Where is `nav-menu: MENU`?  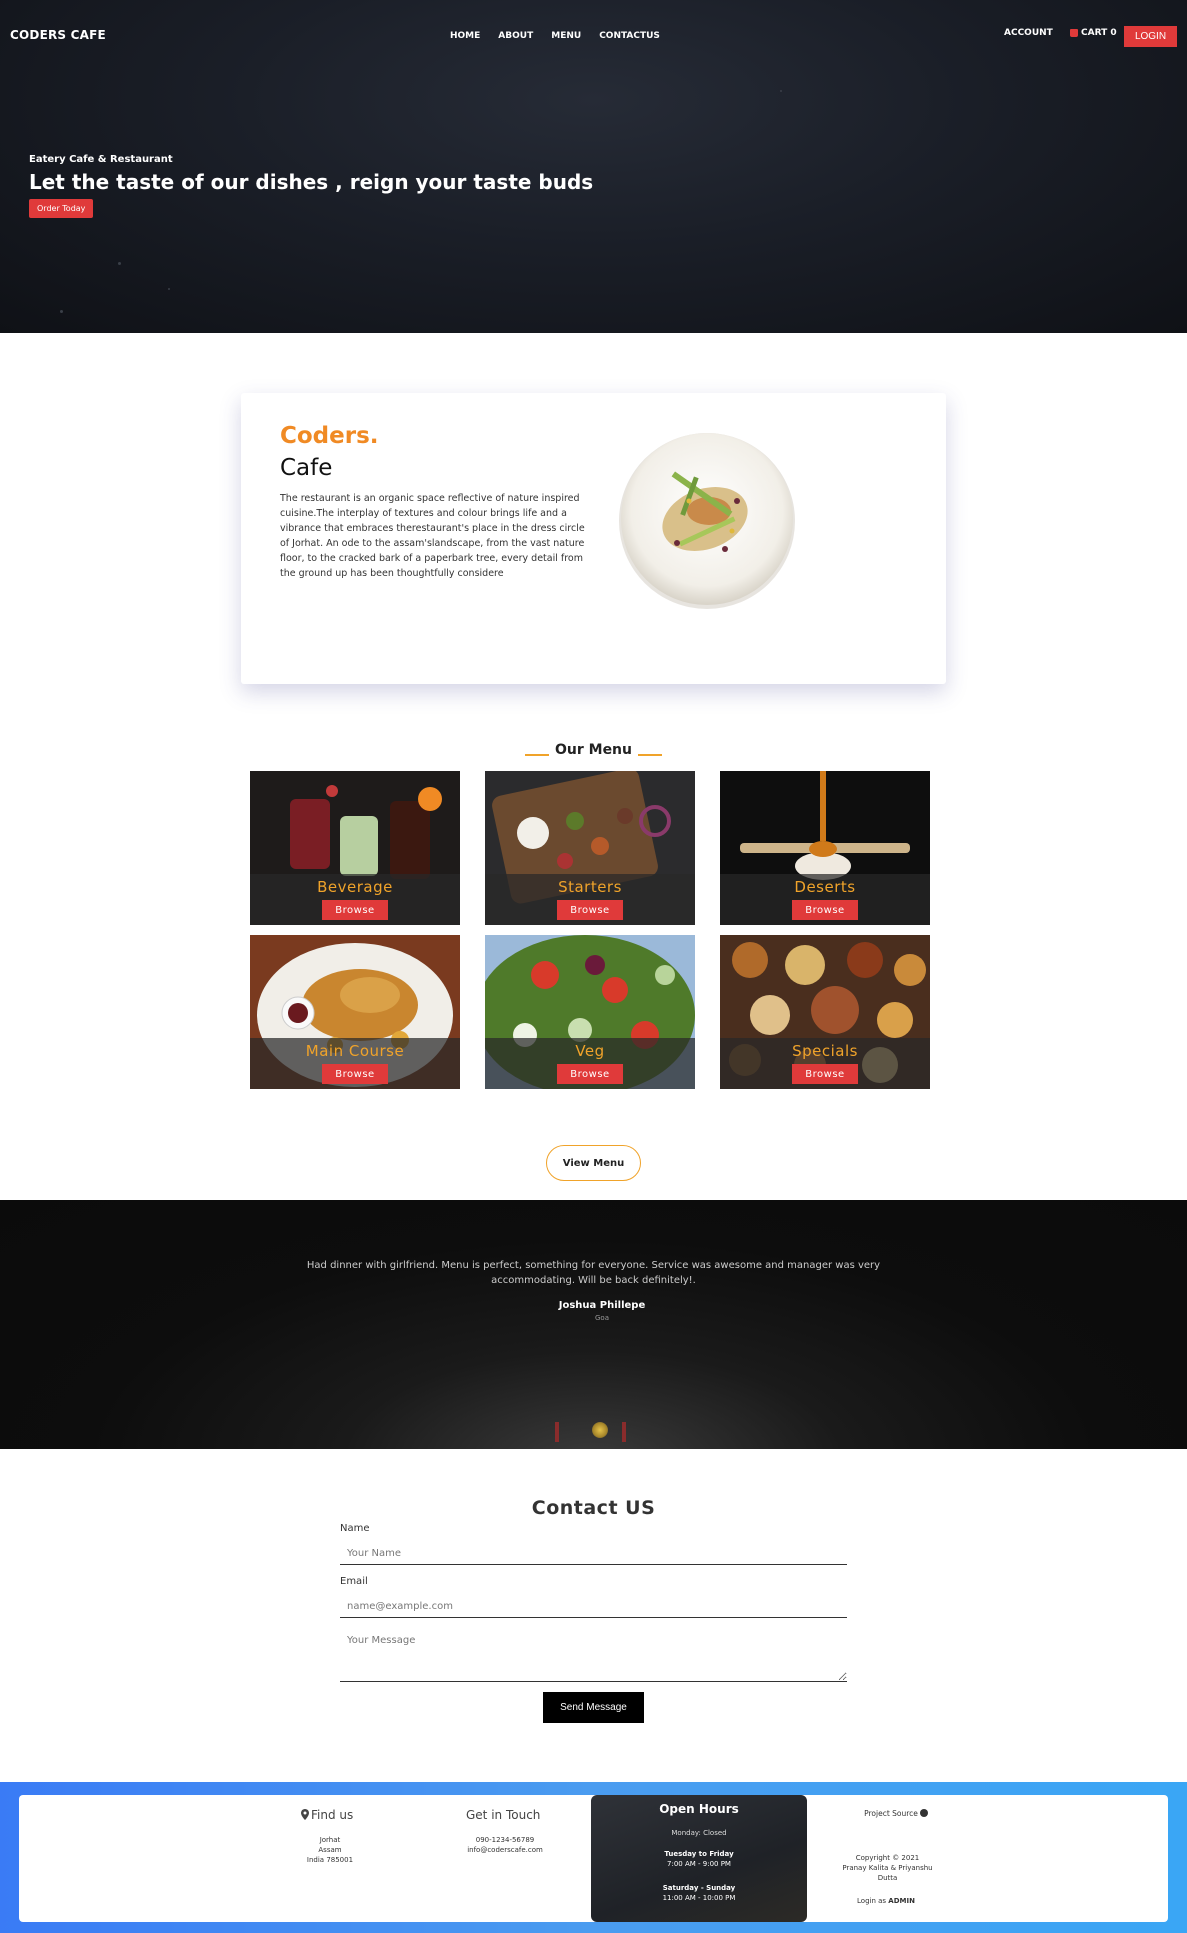
nav-menu: MENU is located at coordinates (566, 36).